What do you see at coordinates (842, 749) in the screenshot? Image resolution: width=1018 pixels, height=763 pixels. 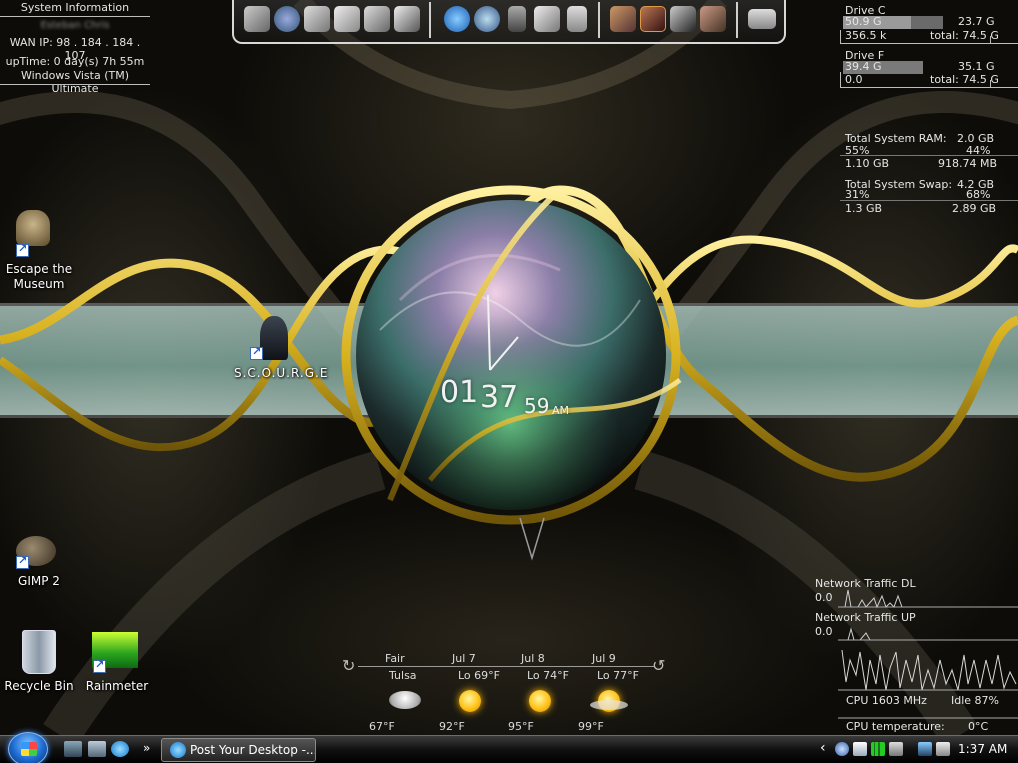 I see `tray-shield-icon` at bounding box center [842, 749].